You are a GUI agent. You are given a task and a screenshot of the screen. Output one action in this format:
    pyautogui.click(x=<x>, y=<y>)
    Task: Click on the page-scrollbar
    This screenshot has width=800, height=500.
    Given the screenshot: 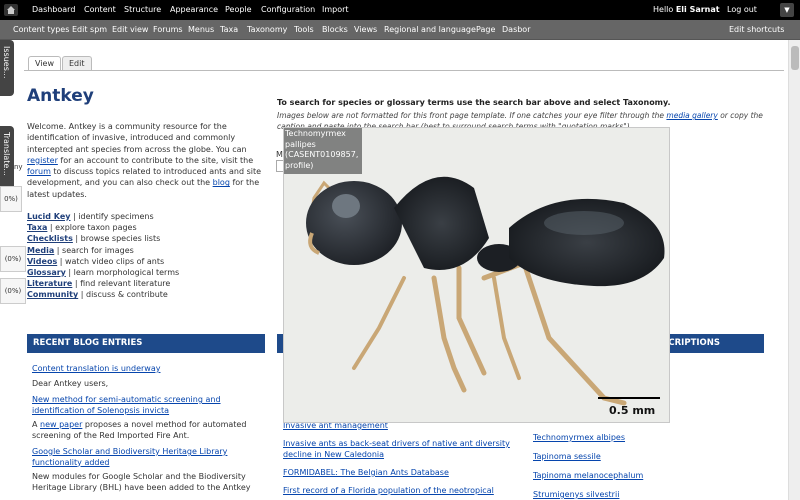 What is the action you would take?
    pyautogui.click(x=794, y=270)
    